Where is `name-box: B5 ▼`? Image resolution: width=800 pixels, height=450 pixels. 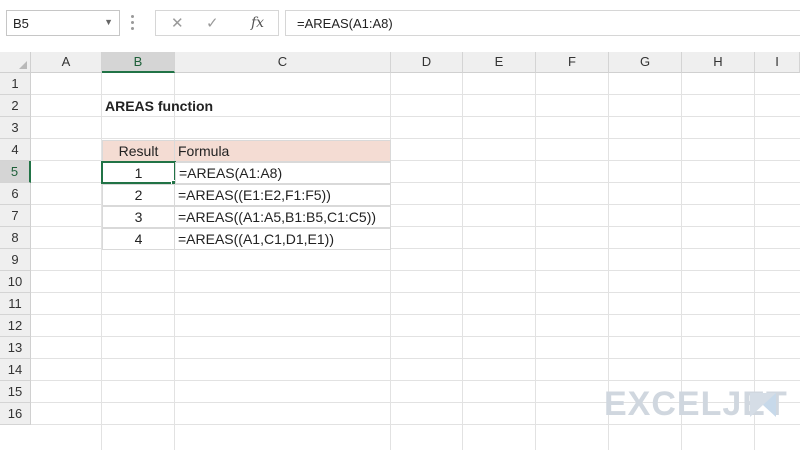 name-box: B5 ▼ is located at coordinates (63, 23).